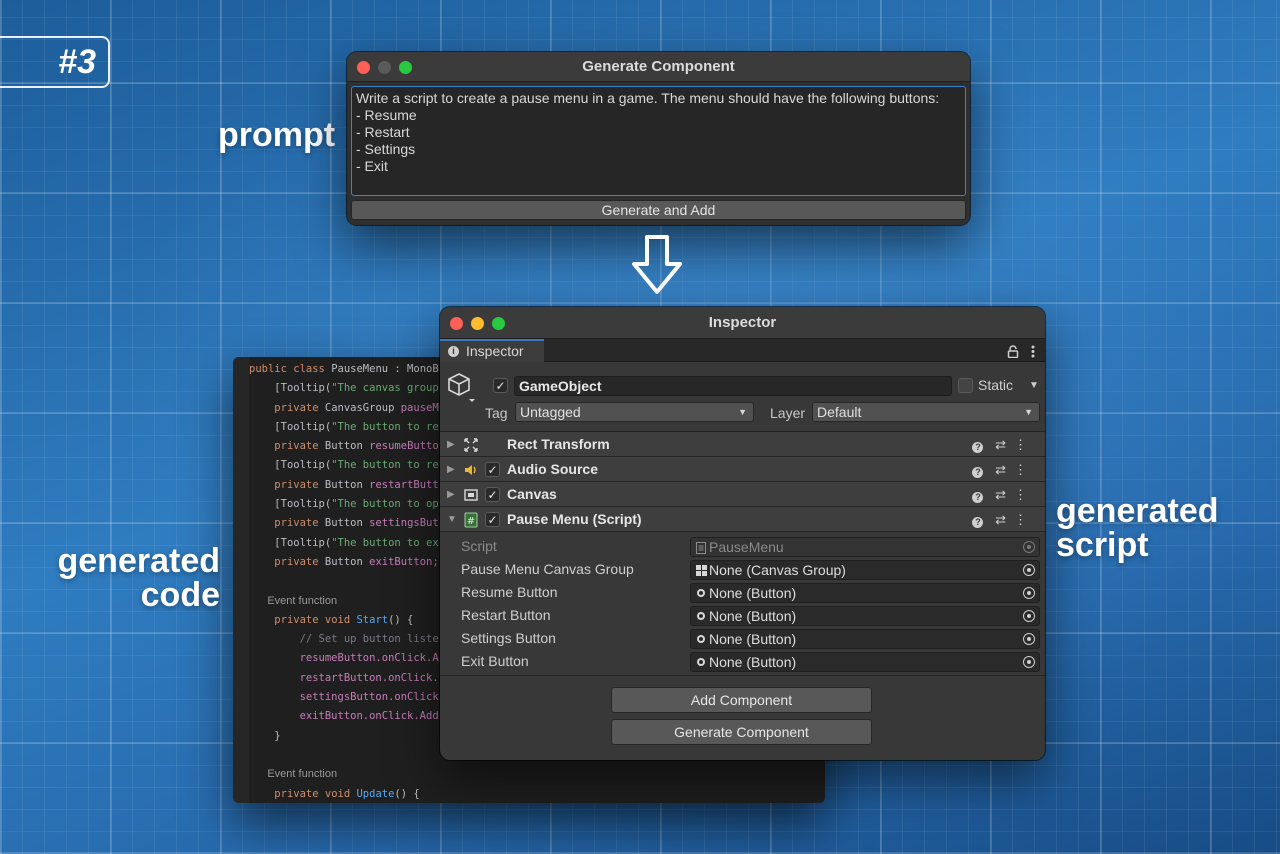 The height and width of the screenshot is (854, 1280). I want to click on info-icon: i, so click(453, 351).